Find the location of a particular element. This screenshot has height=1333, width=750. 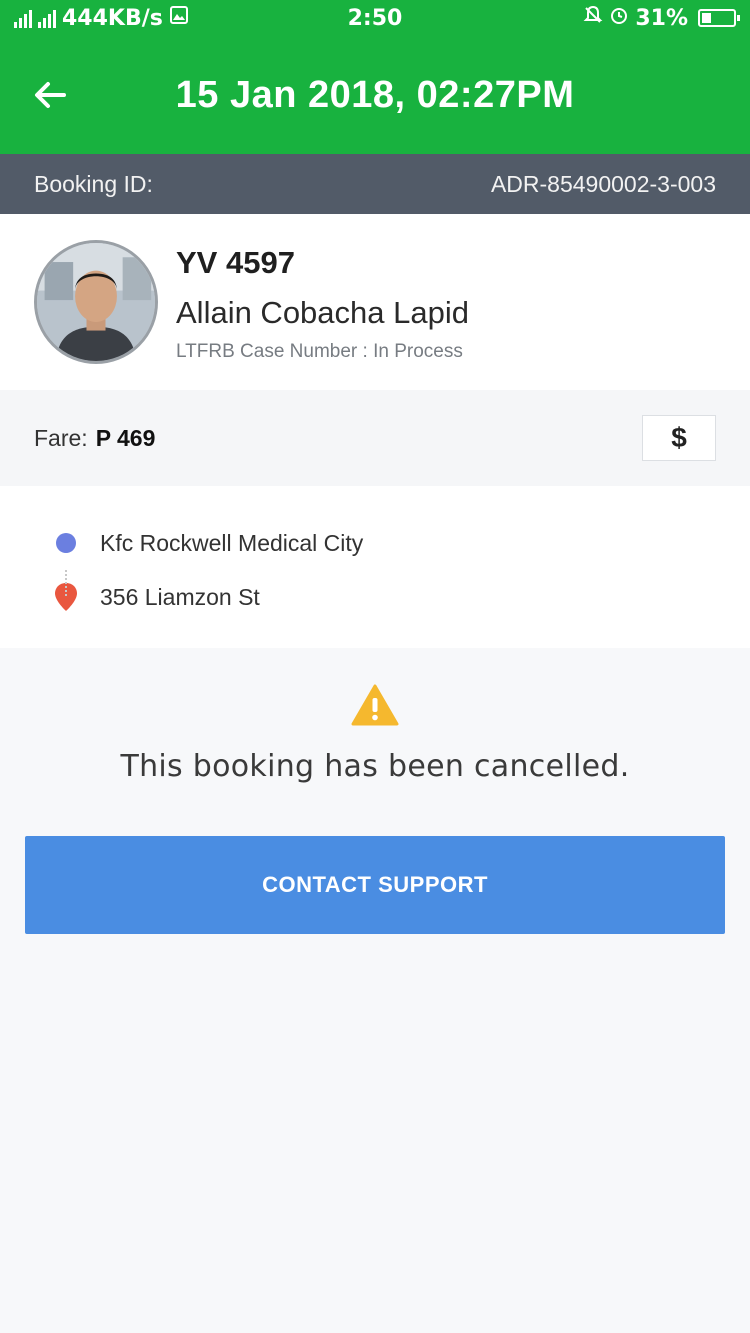

route-section: Kfc Rockwell Medical City 356 Liamzon St is located at coordinates (375, 567).